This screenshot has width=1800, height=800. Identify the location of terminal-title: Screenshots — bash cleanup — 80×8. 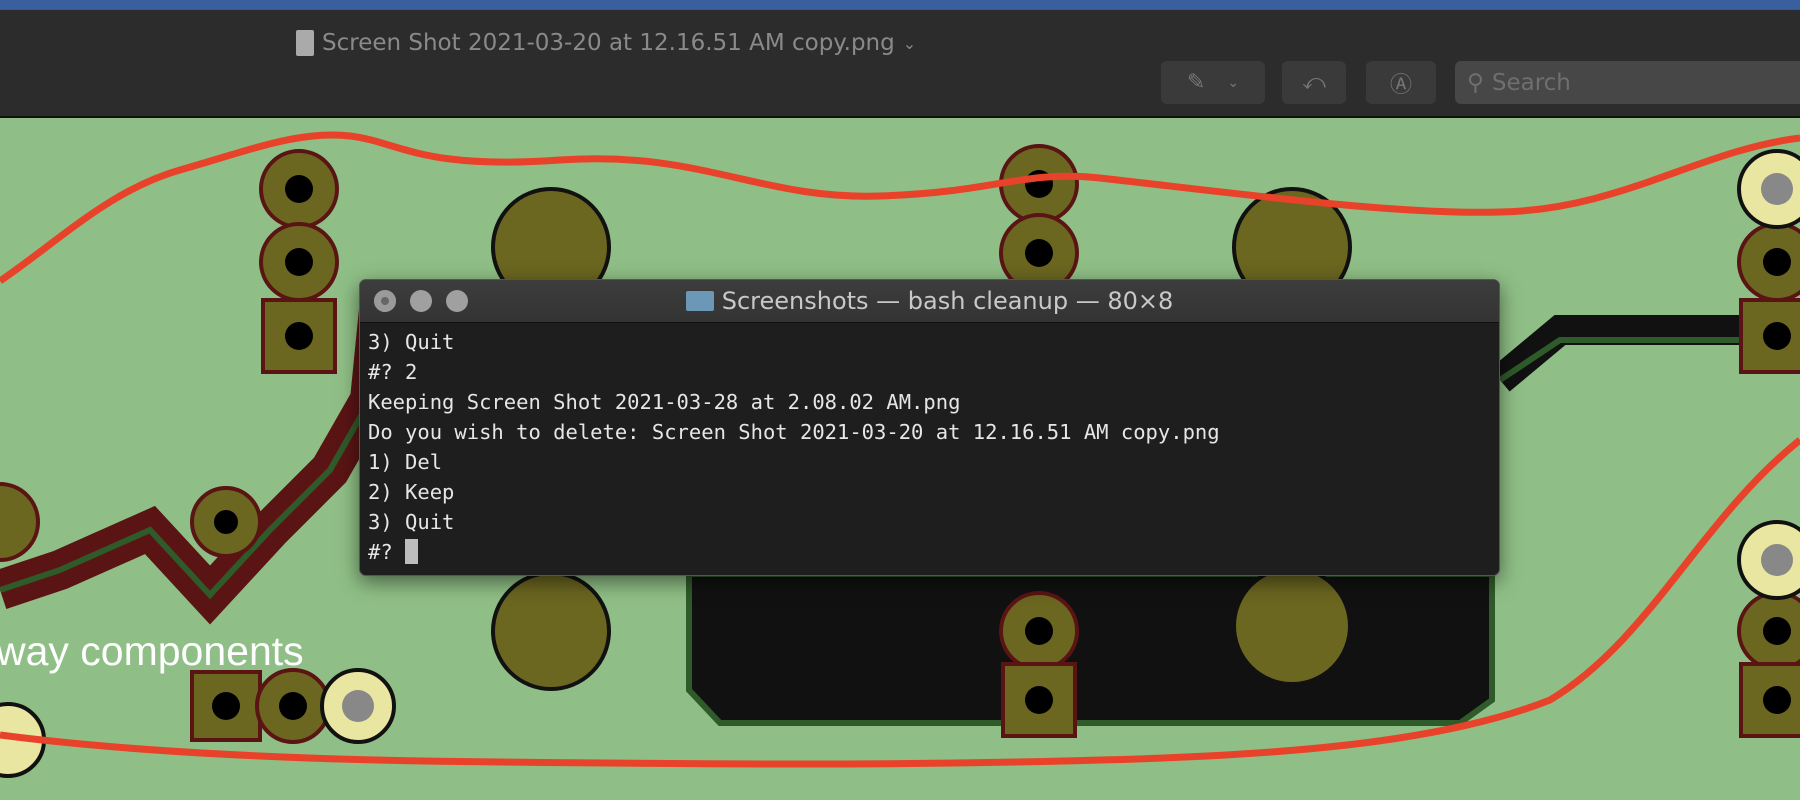
(947, 301).